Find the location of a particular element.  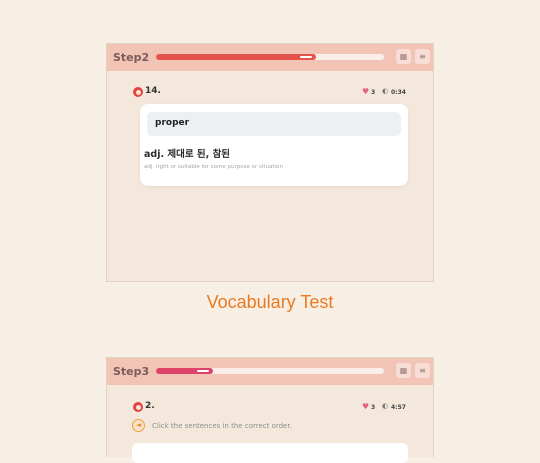

timer-value: 4:57 is located at coordinates (398, 407).